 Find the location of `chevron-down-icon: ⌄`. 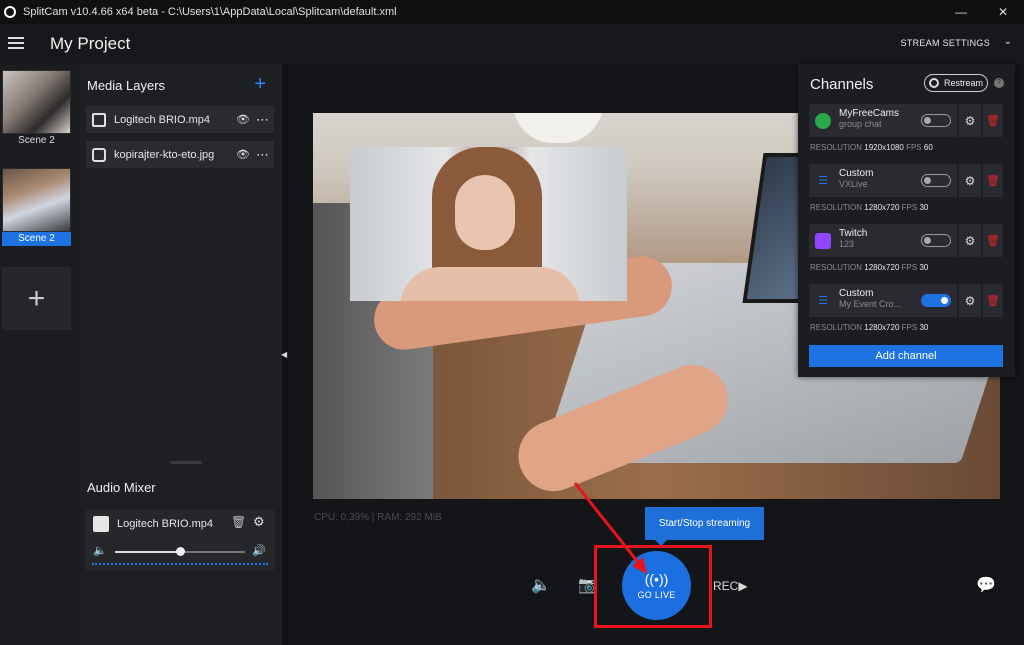

chevron-down-icon: ⌄ is located at coordinates (1008, 41).